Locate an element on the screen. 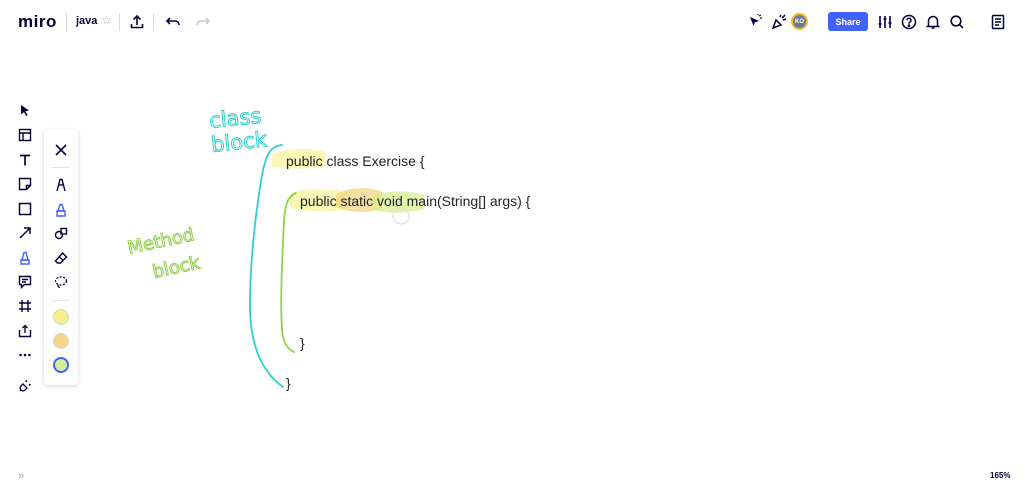 This screenshot has width=1024, height=498. more-icon is located at coordinates (25, 355).